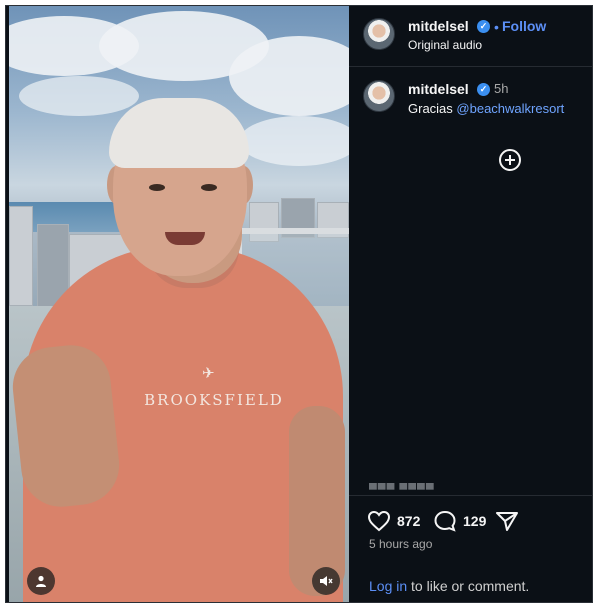 Image resolution: width=595 pixels, height=610 pixels. What do you see at coordinates (208, 373) in the screenshot?
I see `bird-logo-icon: ✈` at bounding box center [208, 373].